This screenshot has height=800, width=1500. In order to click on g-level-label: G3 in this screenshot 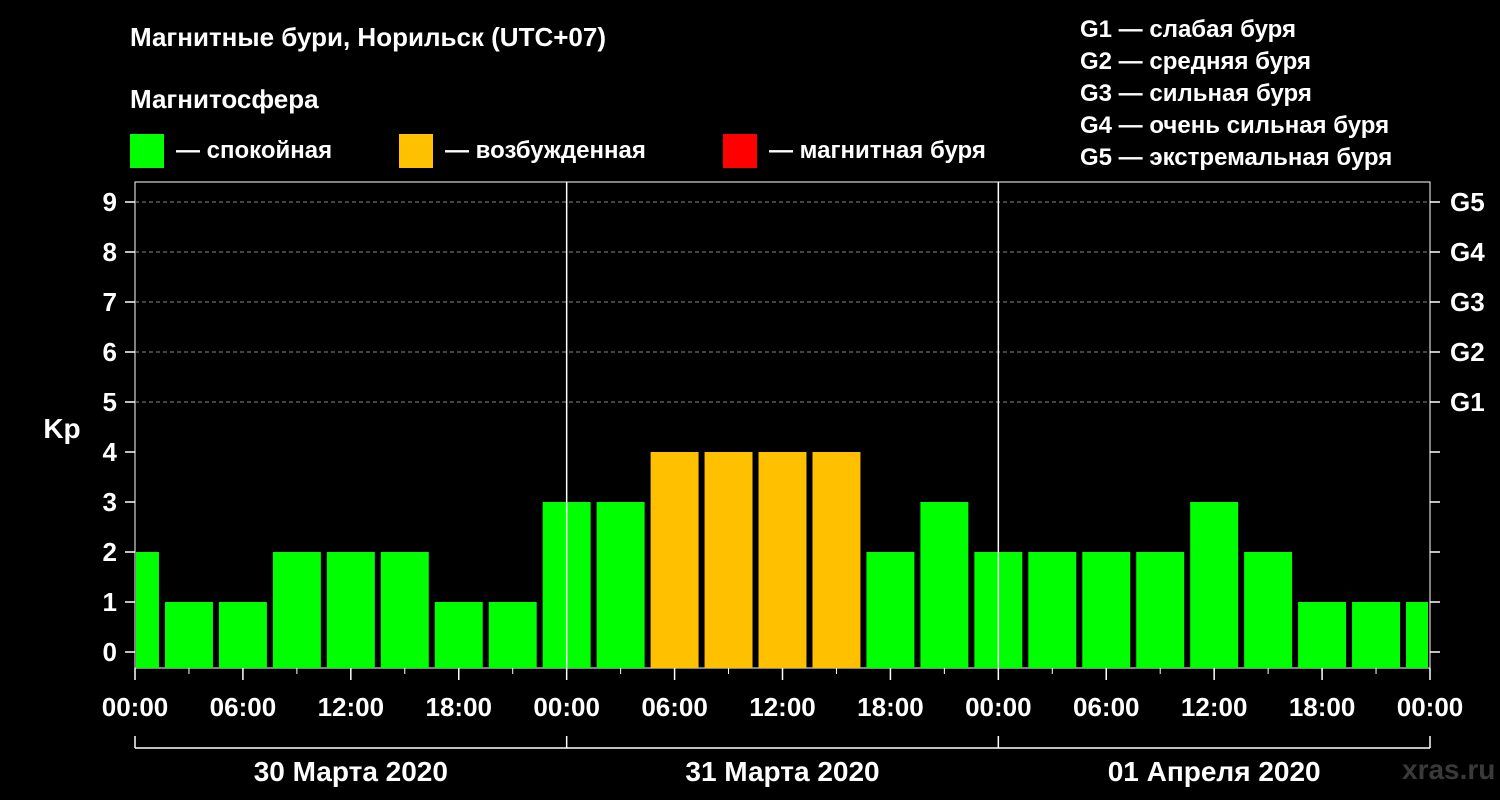, I will do `click(1467, 302)`.